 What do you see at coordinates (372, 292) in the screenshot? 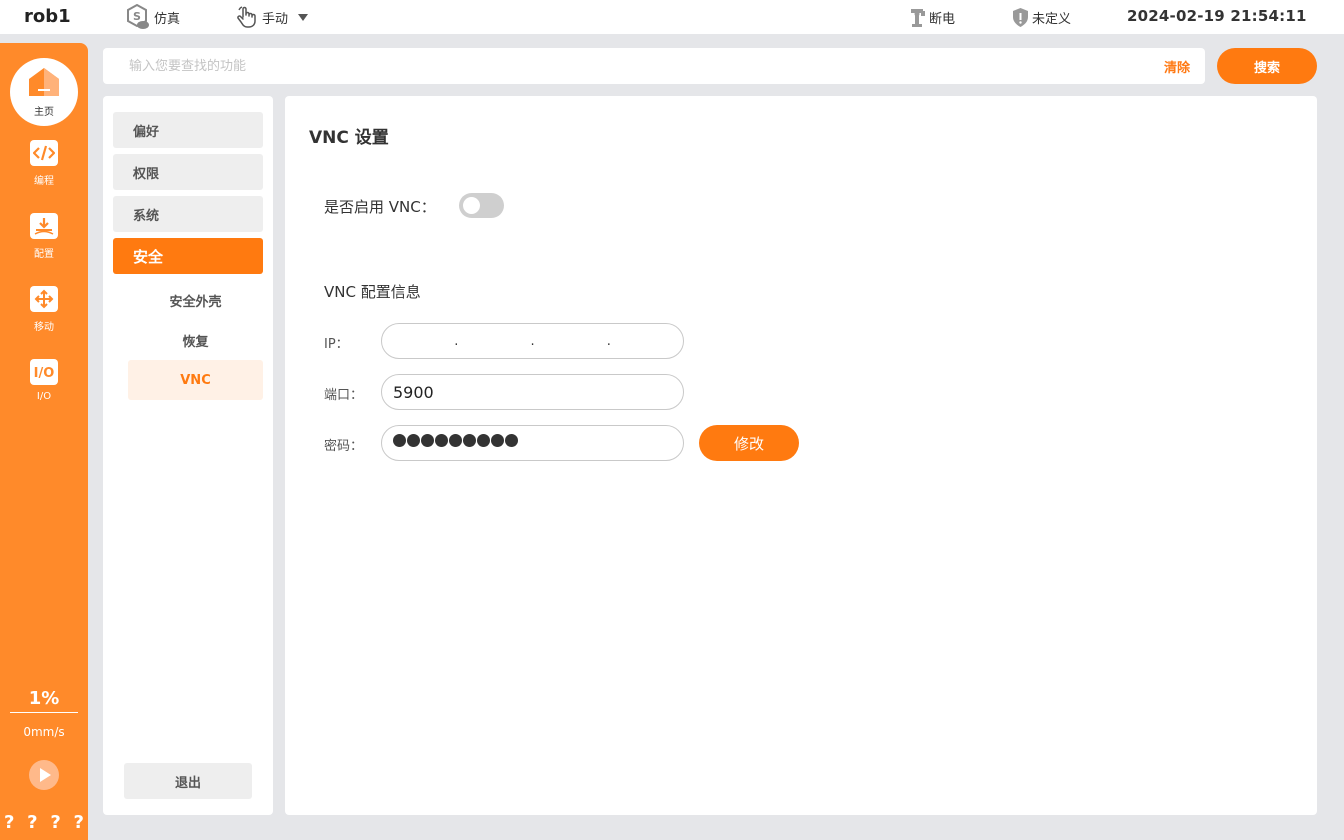
I see `vnc-config-title: VNC 配置信息` at bounding box center [372, 292].